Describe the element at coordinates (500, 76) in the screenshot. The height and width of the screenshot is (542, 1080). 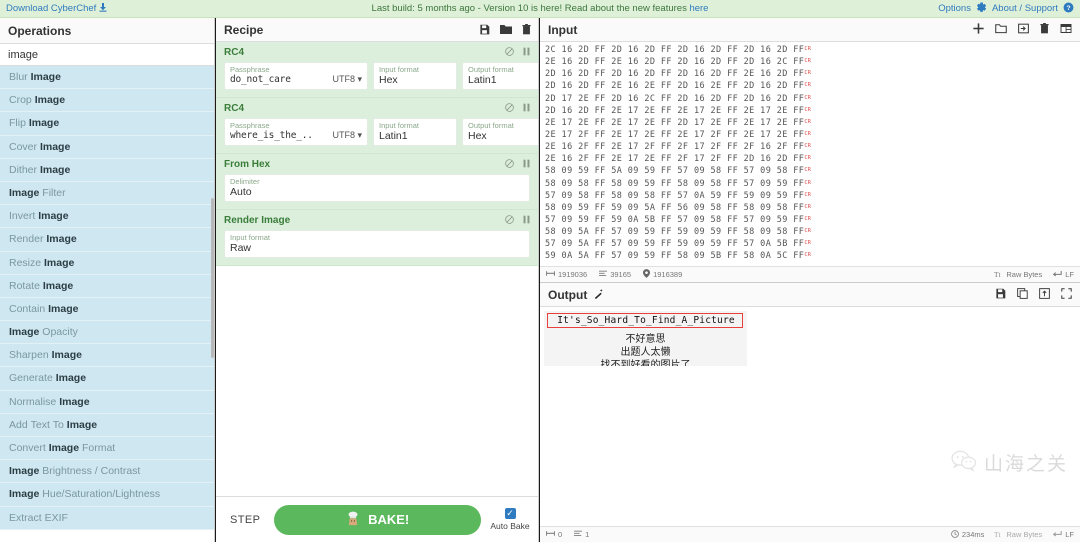
I see `arg-select: Output format Latin1` at that location.